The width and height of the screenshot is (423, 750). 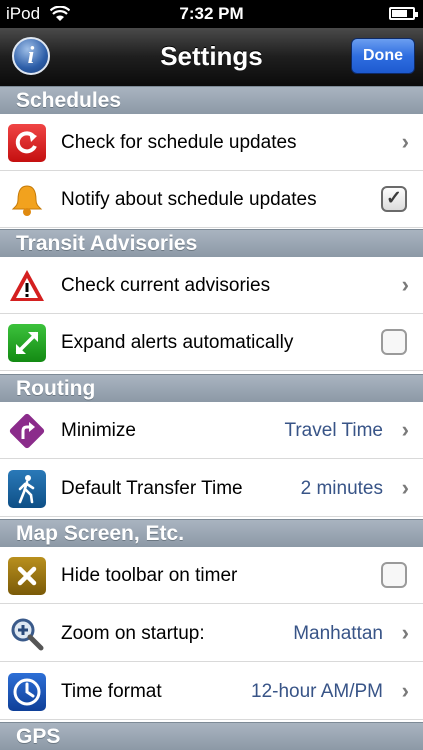 What do you see at coordinates (100, 533) in the screenshot?
I see `section-title: Map Screen, Etc.` at bounding box center [100, 533].